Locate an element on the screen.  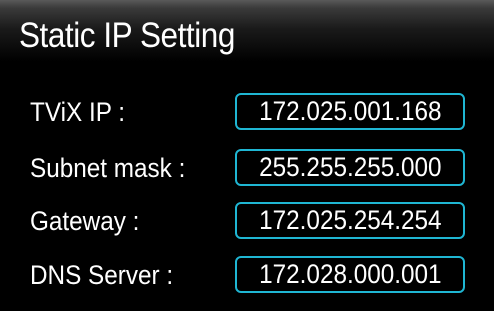
gateway-row: Gateway : 172.025.254.254 is located at coordinates (247, 221).